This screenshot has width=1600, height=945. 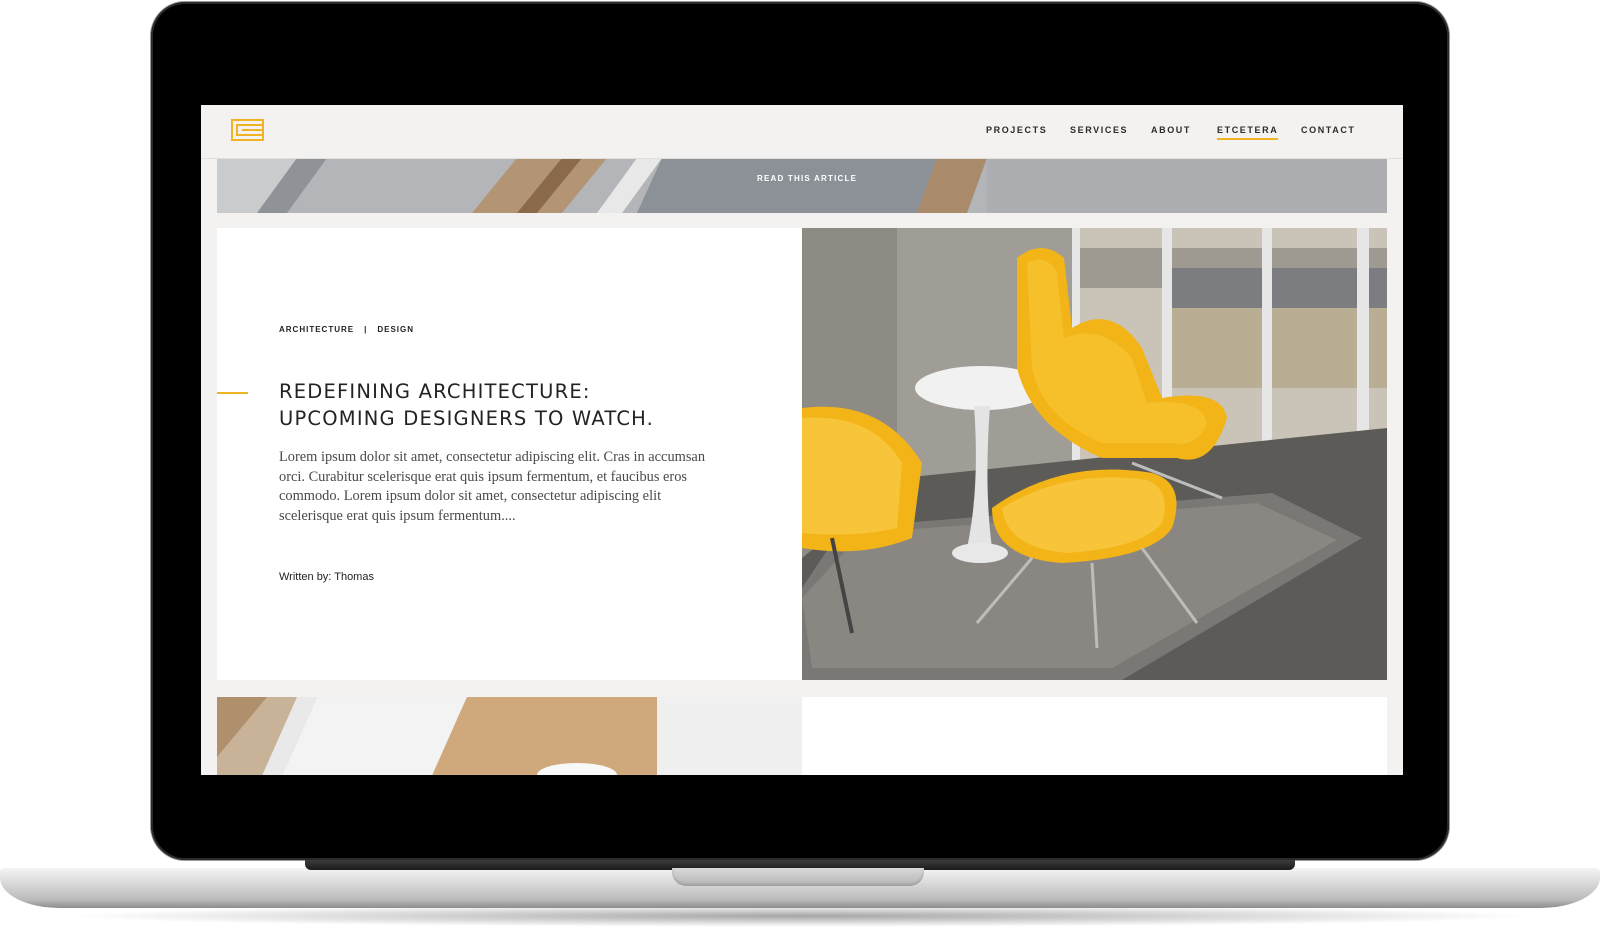 What do you see at coordinates (1099, 130) in the screenshot?
I see `nav-services: SERVICES` at bounding box center [1099, 130].